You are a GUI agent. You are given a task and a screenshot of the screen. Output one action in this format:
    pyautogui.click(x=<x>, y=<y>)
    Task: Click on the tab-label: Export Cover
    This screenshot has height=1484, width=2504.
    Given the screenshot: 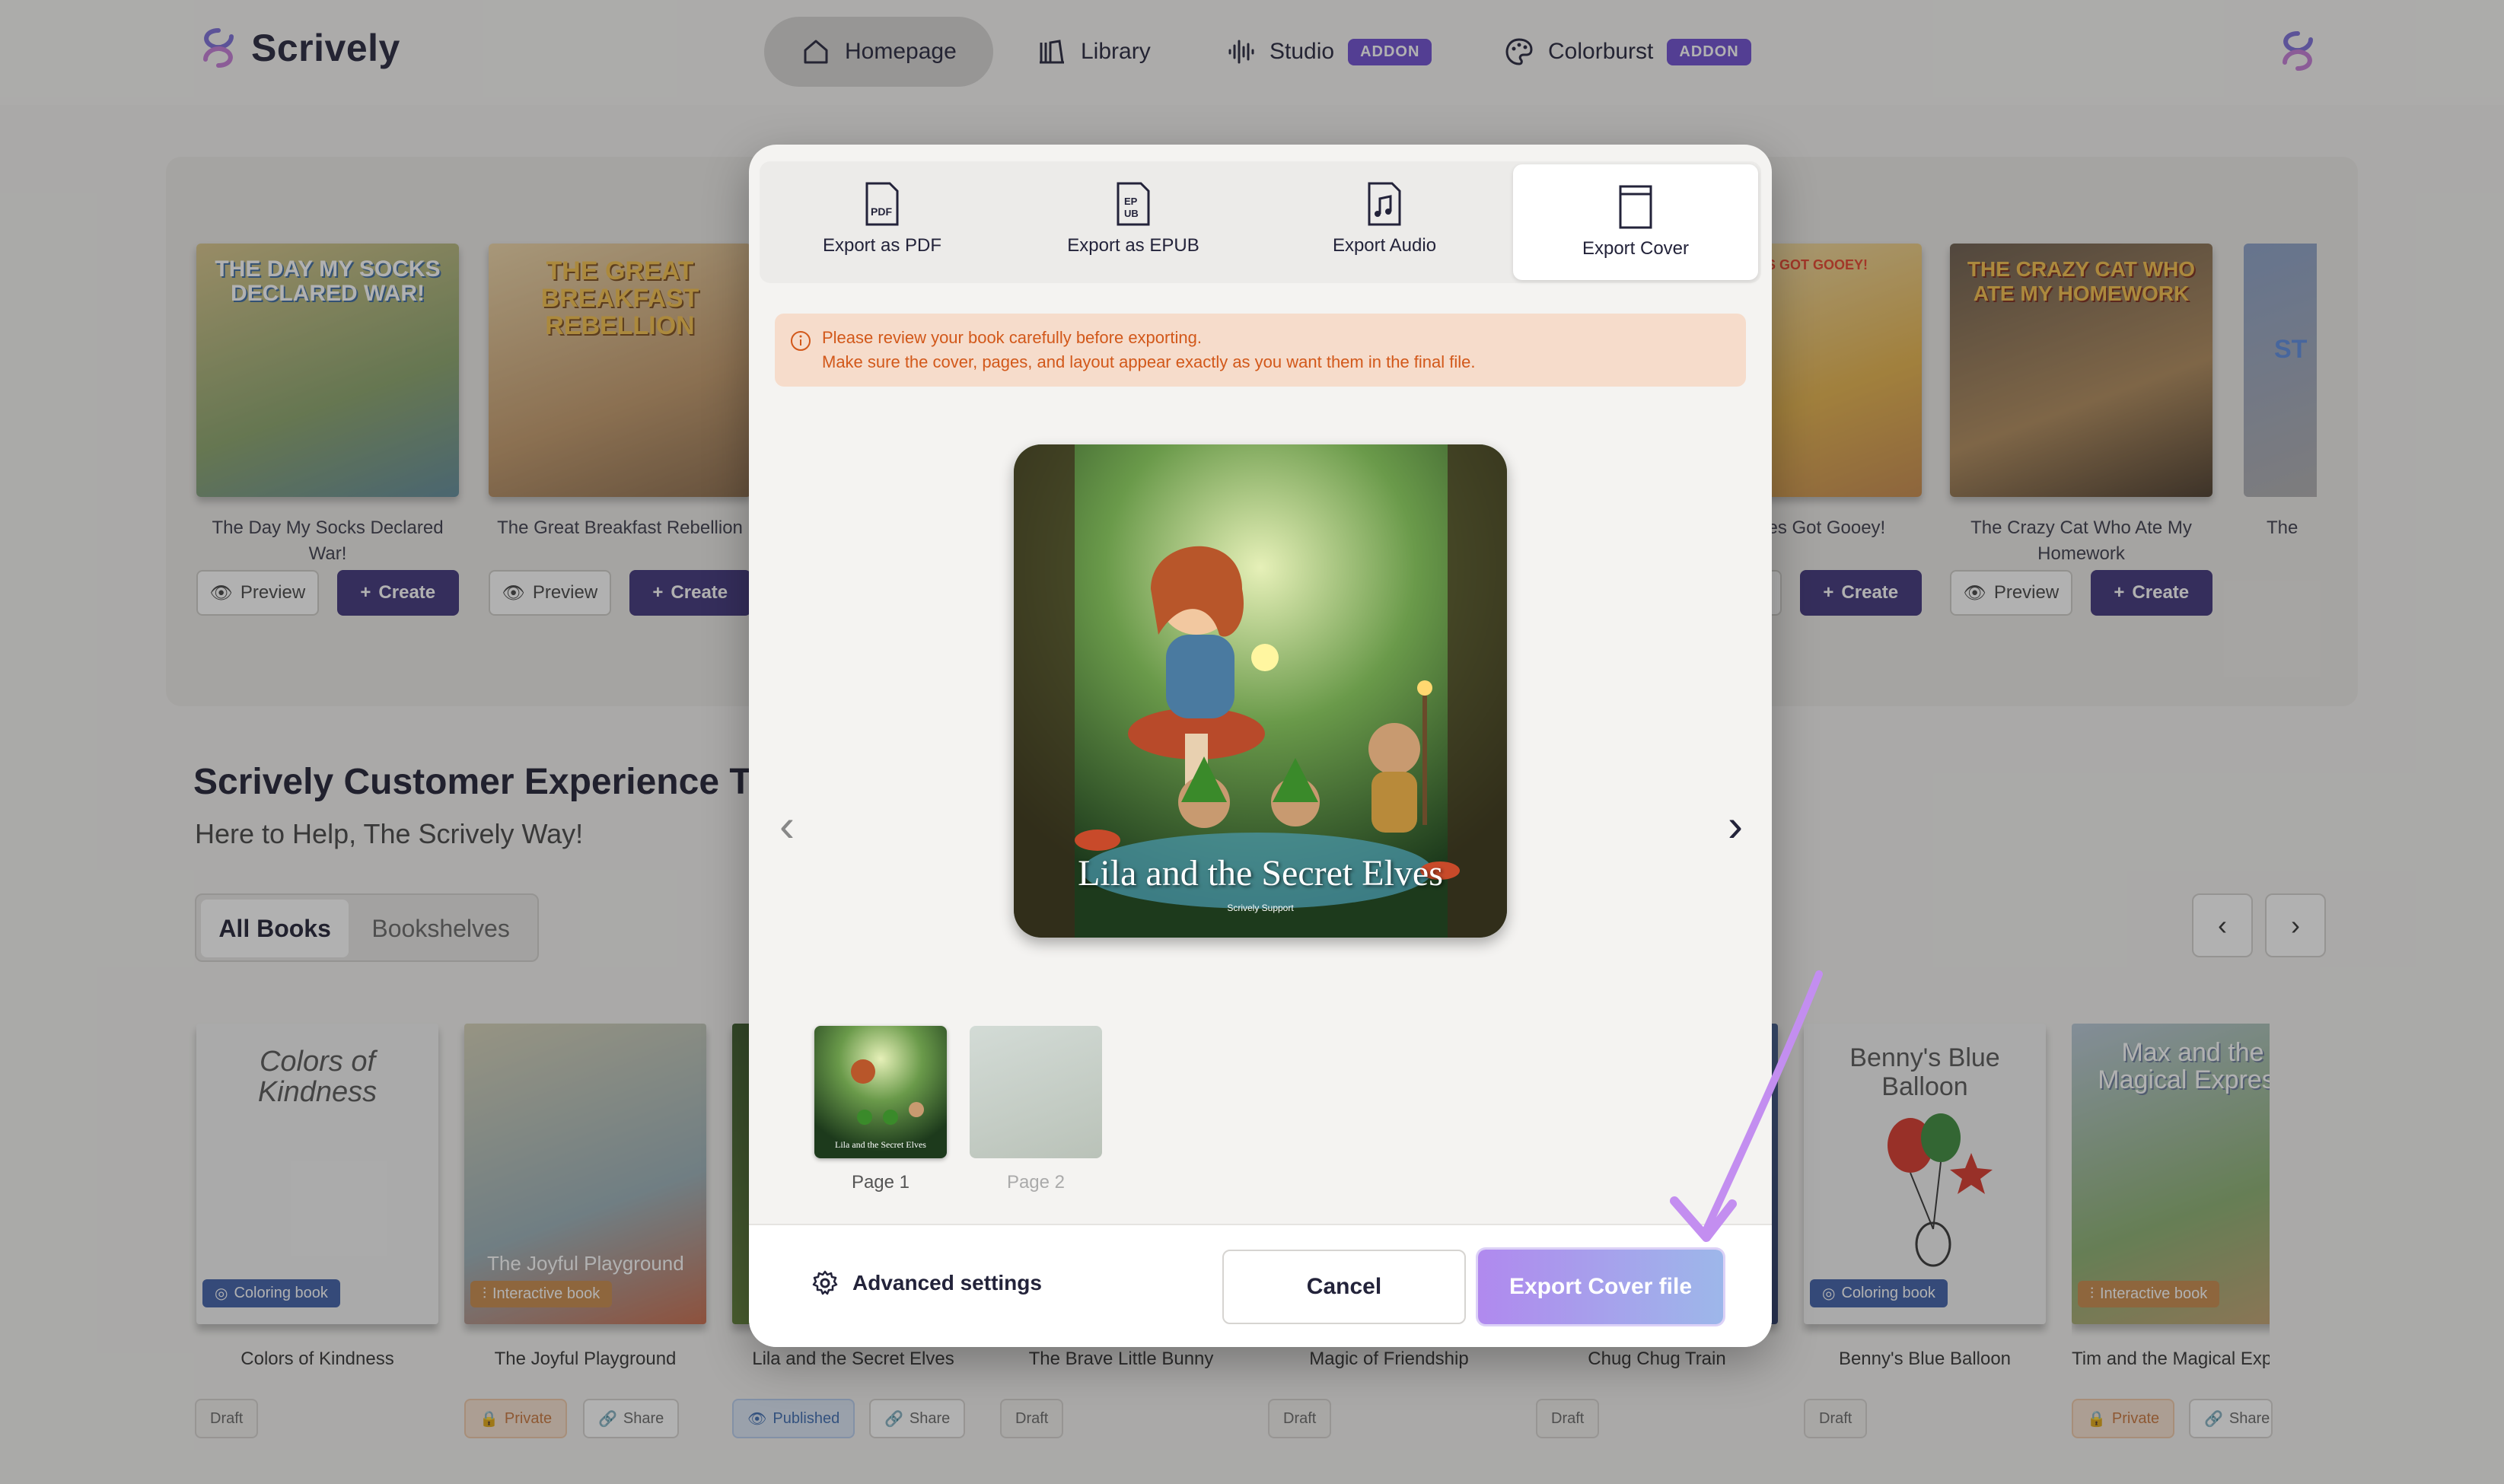 What is the action you would take?
    pyautogui.click(x=1636, y=248)
    